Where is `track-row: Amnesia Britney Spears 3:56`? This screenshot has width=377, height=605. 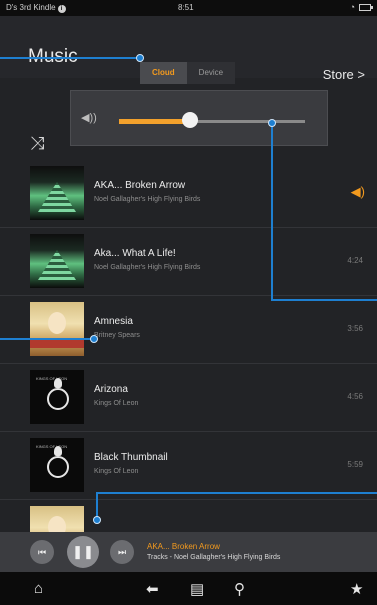
track-row: Amnesia Britney Spears 3:56 is located at coordinates (188, 330).